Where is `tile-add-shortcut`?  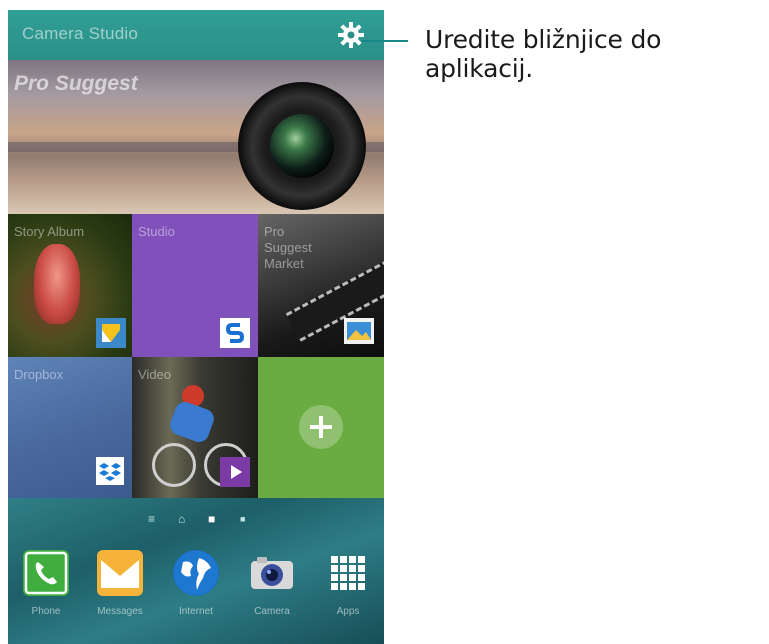
tile-add-shortcut is located at coordinates (321, 427).